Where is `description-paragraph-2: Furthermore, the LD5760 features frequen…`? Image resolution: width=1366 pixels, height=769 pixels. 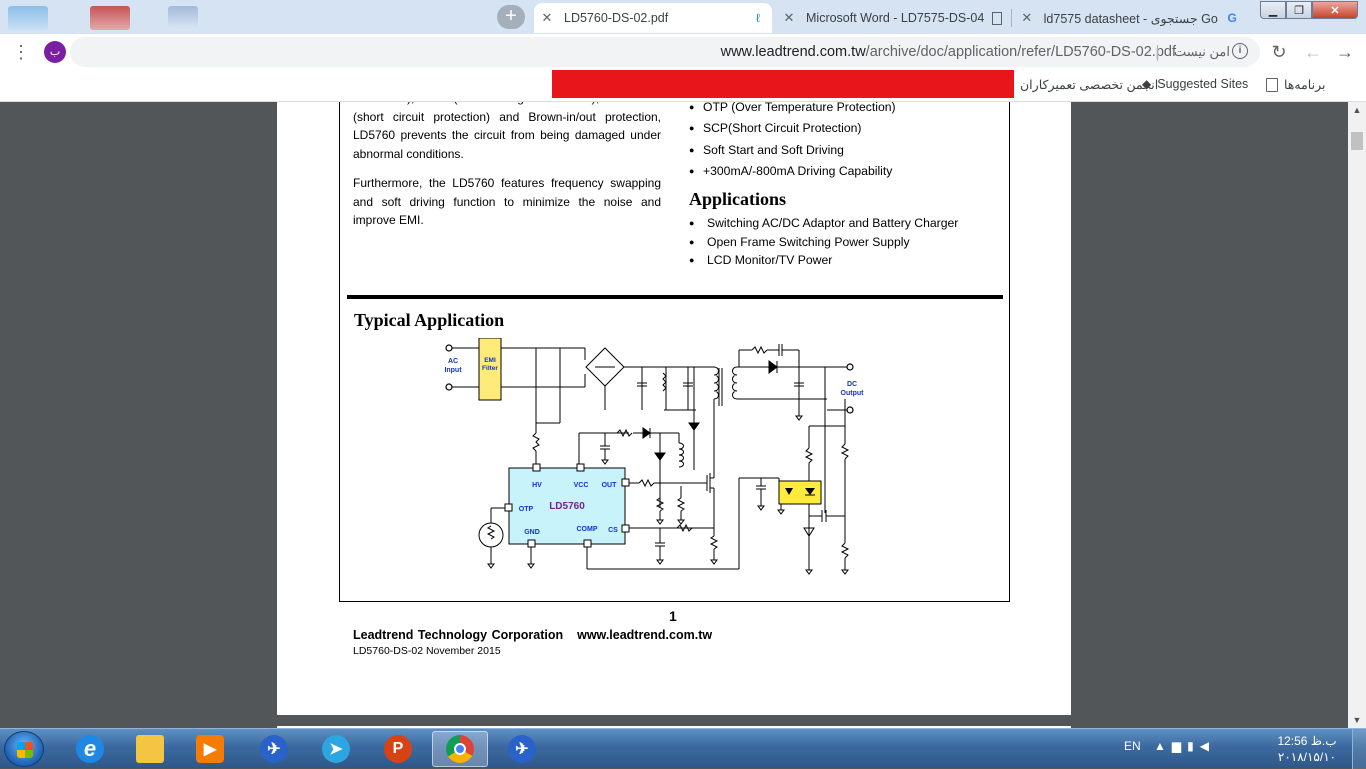 description-paragraph-2: Furthermore, the LD5760 features frequen… is located at coordinates (507, 201).